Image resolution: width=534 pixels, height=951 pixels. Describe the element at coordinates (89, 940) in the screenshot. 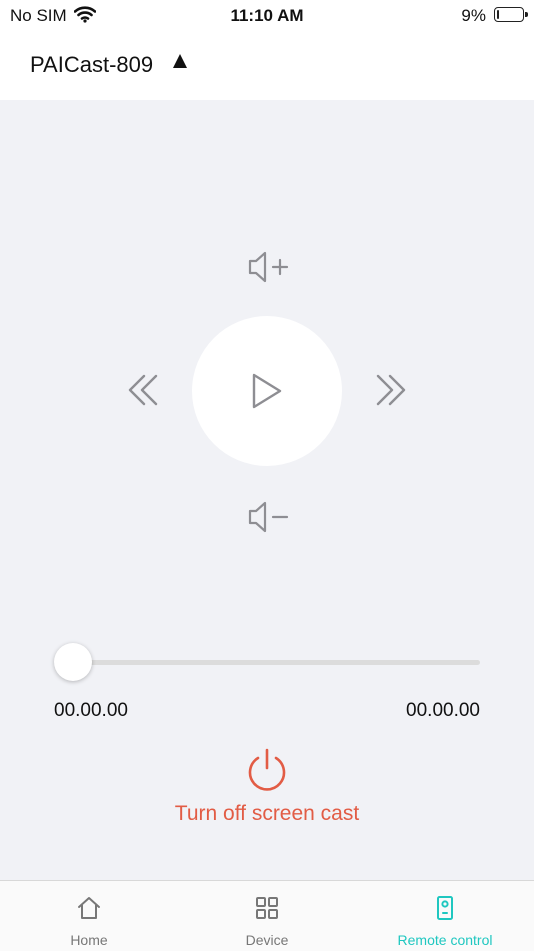

I see `tab-home-label: Home` at that location.